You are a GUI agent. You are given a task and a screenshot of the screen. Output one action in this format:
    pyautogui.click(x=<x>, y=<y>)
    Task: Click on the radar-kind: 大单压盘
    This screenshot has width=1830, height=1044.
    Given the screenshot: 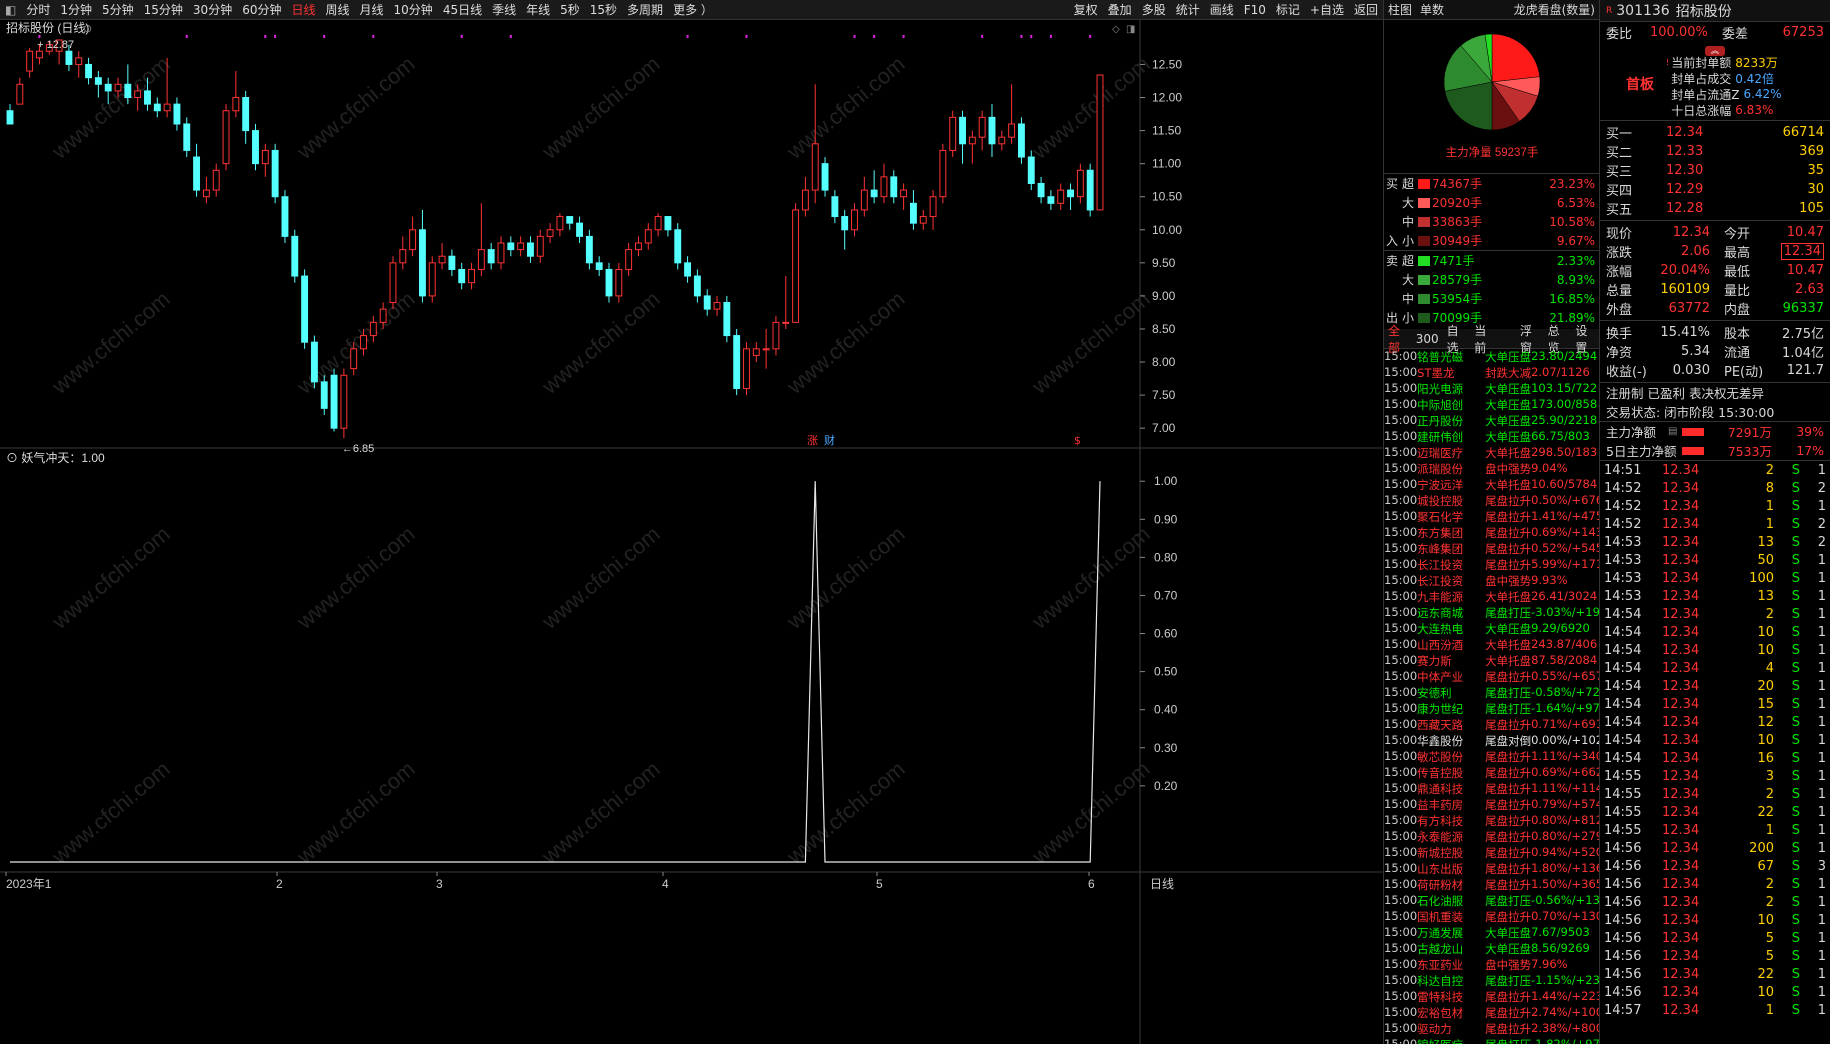 What is the action you would take?
    pyautogui.click(x=1508, y=421)
    